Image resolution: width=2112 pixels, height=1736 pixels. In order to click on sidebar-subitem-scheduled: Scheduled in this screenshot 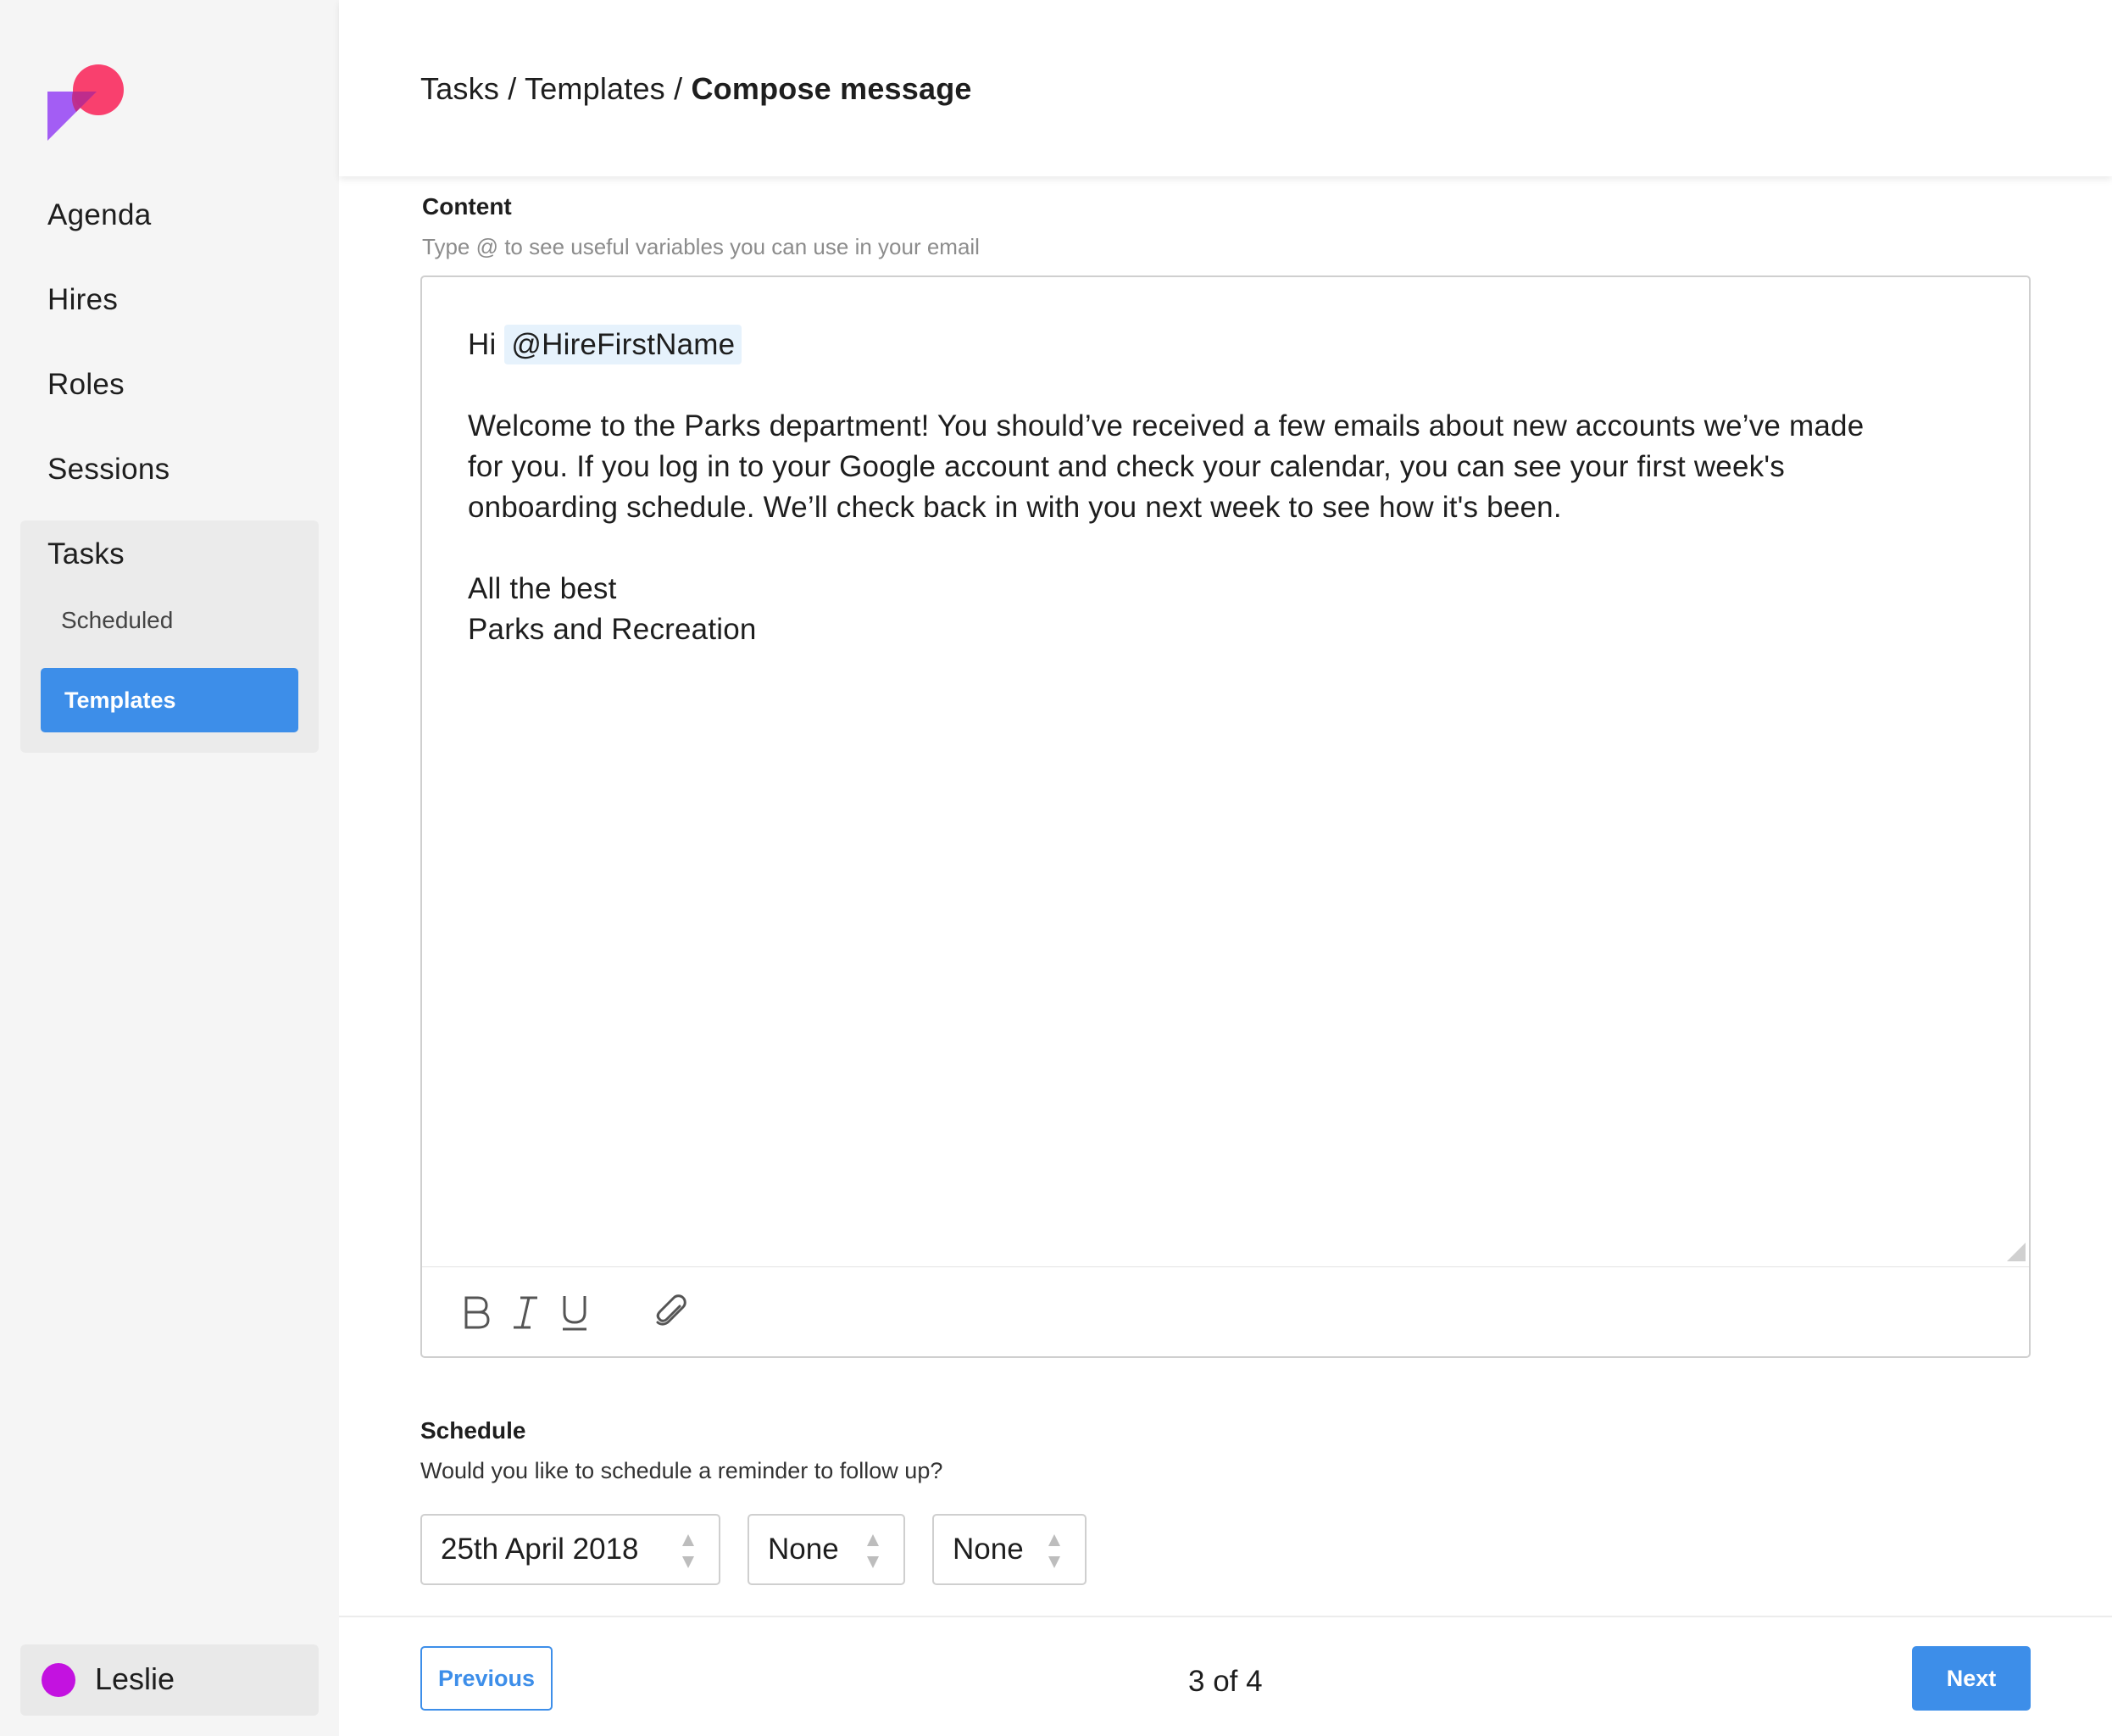, I will do `click(117, 620)`.